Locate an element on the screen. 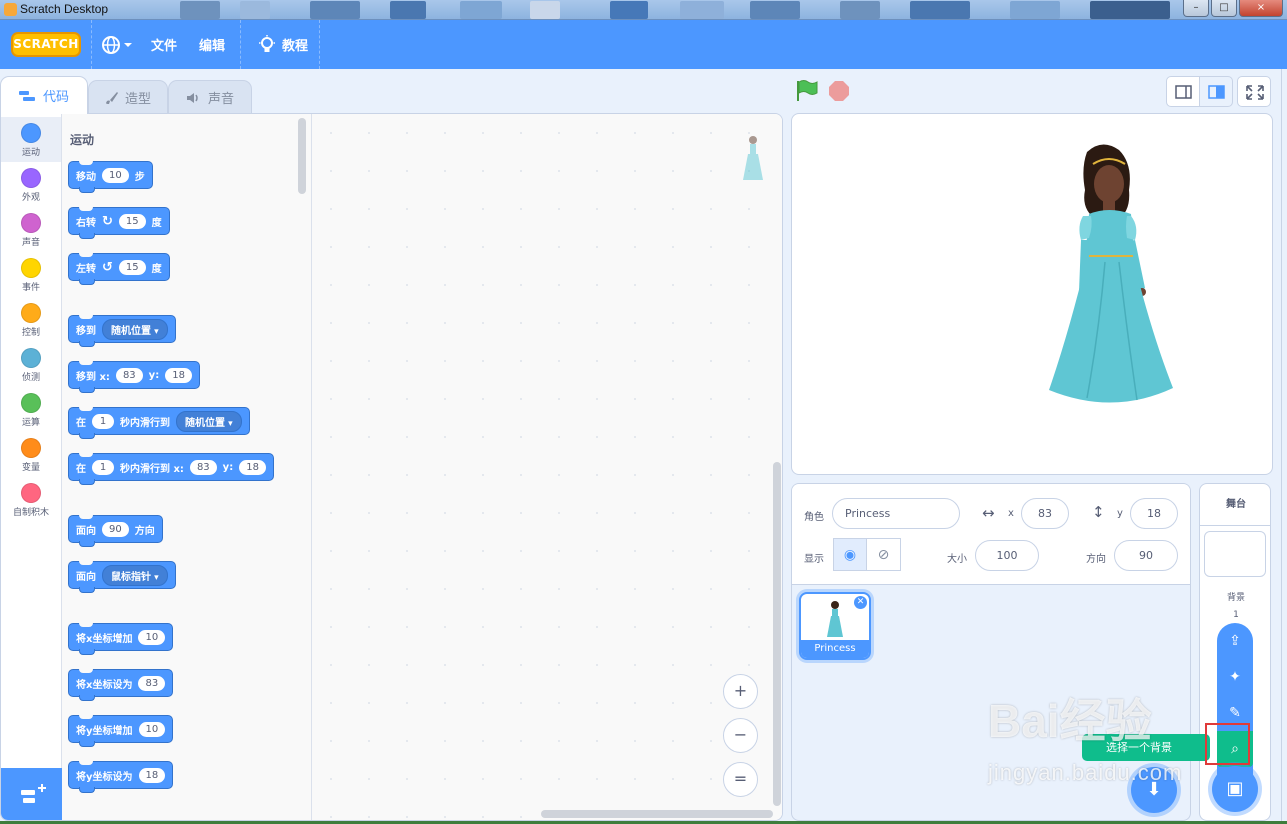 This screenshot has height=824, width=1287. file-menu: 文件 is located at coordinates (164, 44).